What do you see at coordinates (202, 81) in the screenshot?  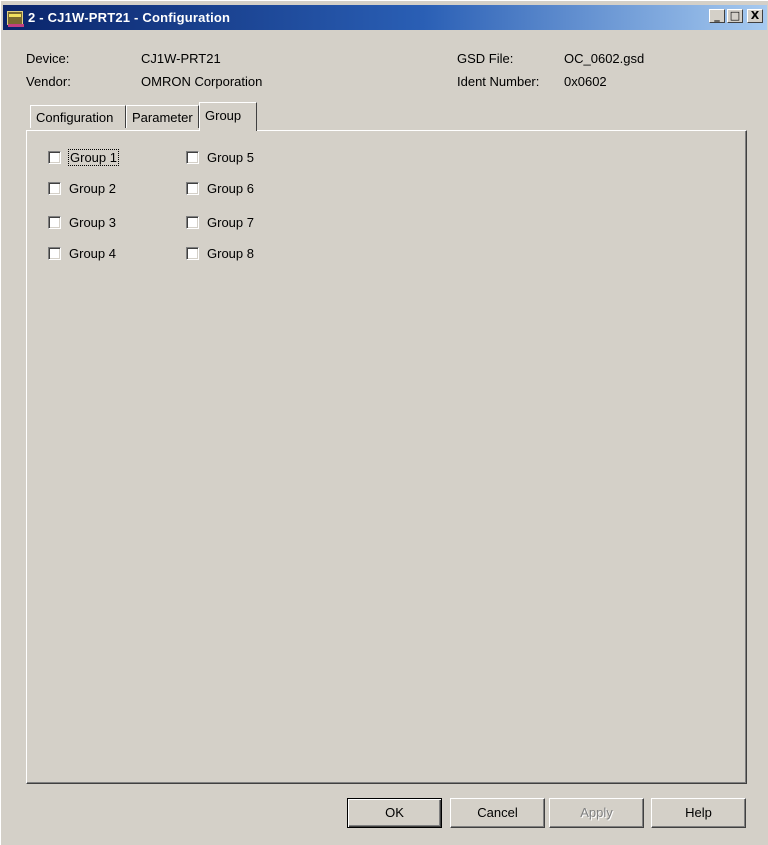 I see `vendor-value: OMRON Corporation` at bounding box center [202, 81].